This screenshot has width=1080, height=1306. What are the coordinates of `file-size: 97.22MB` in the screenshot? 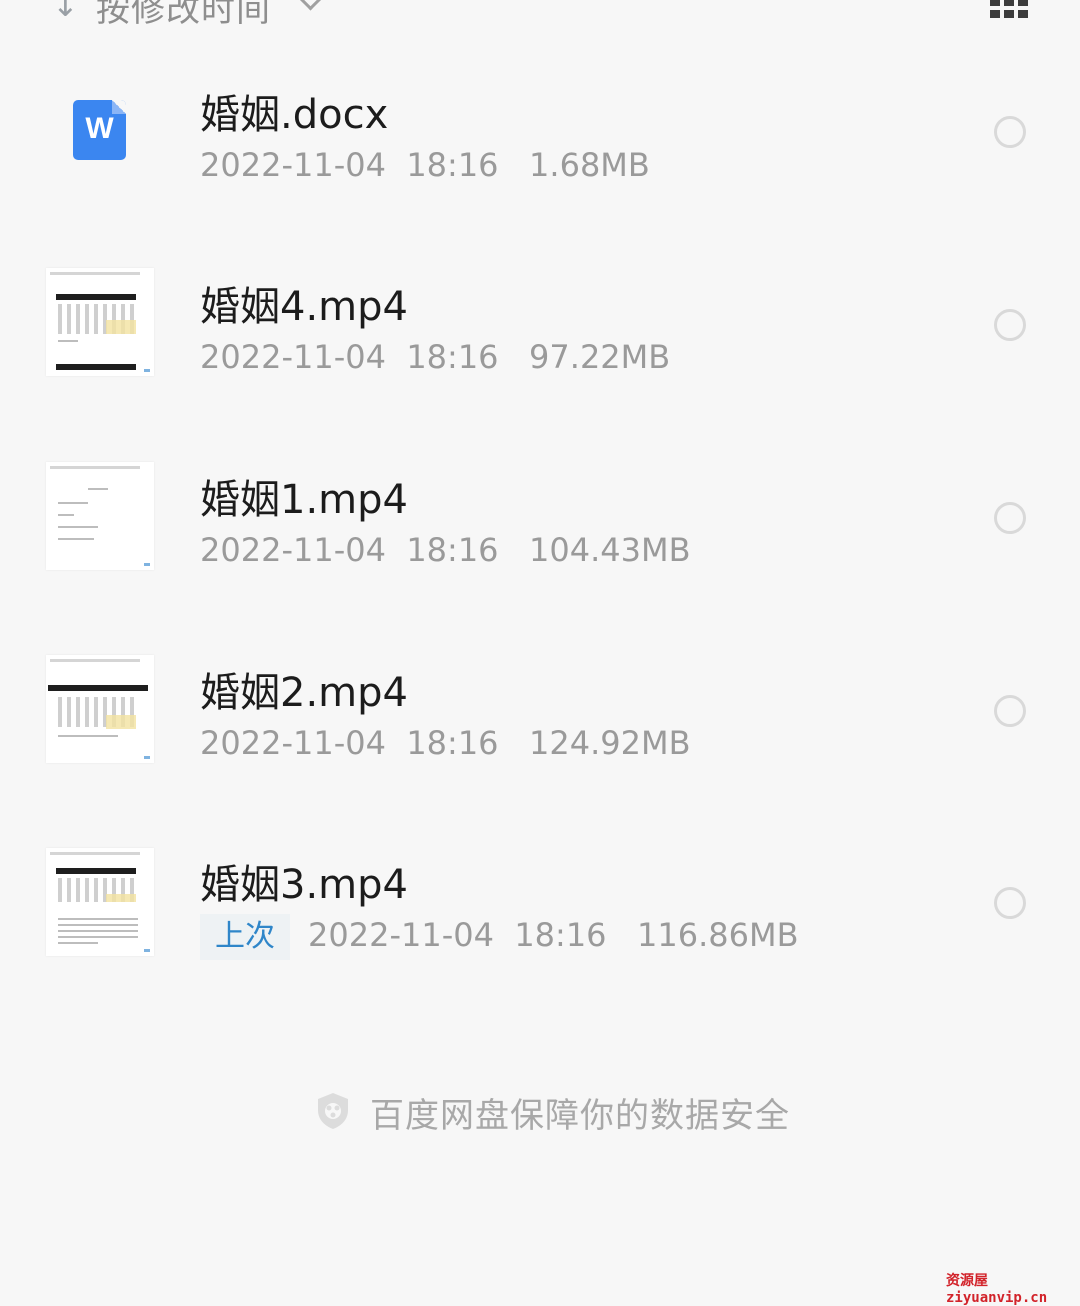 It's located at (600, 357).